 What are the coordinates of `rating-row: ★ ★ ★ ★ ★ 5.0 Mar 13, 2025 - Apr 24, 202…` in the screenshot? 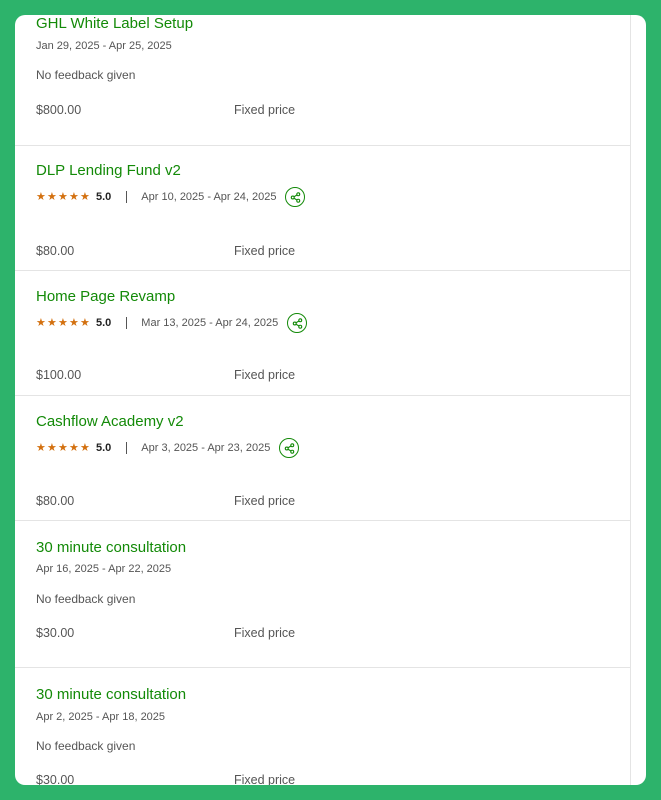 It's located at (172, 323).